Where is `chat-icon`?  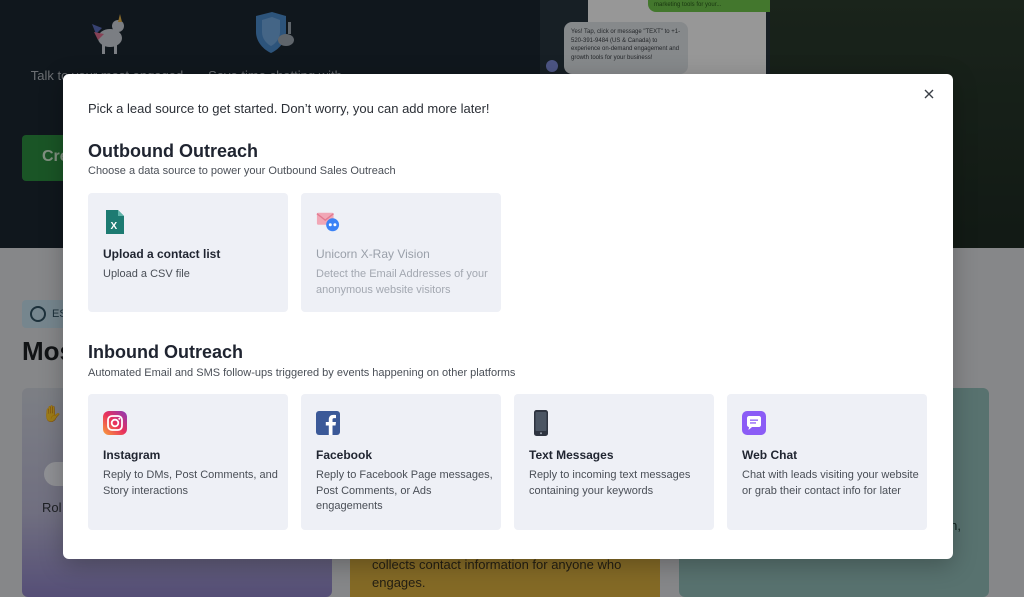 chat-icon is located at coordinates (754, 423).